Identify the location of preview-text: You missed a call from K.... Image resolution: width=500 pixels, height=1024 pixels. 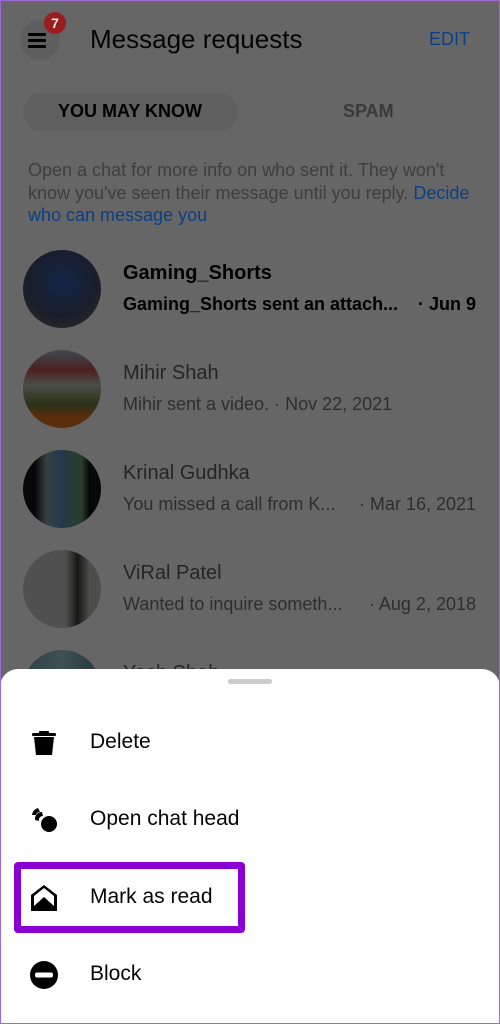
(229, 504).